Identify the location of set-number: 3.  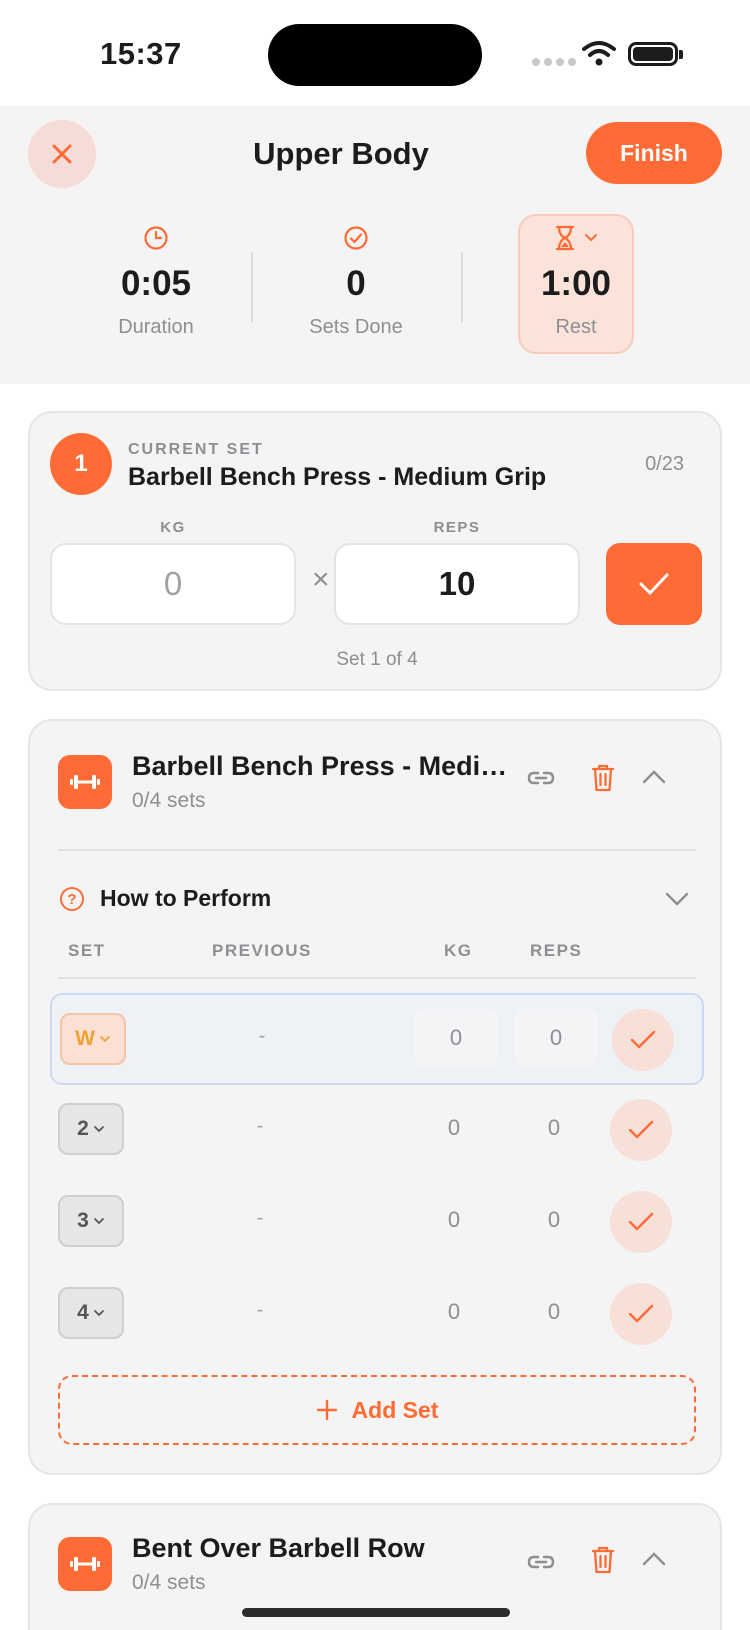
(83, 1220).